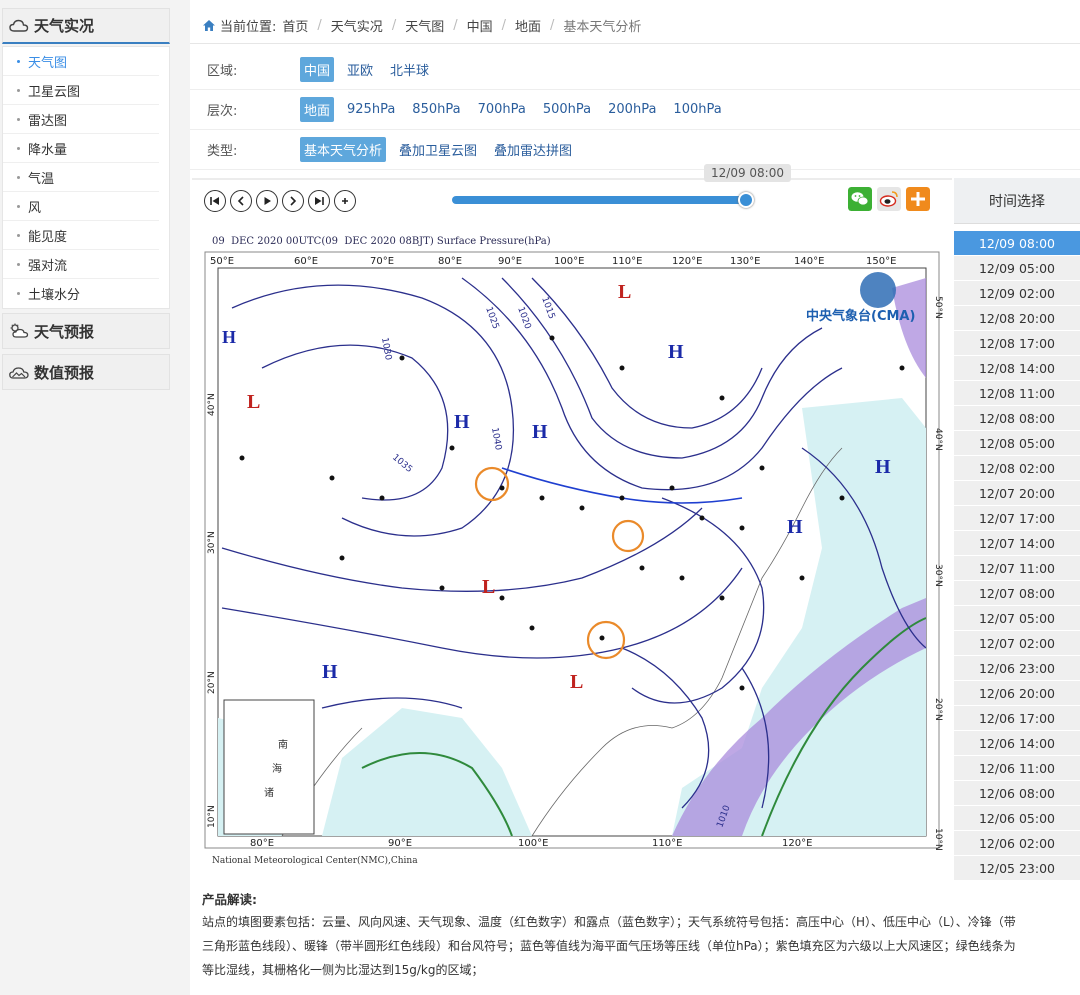 This screenshot has height=995, width=1080. What do you see at coordinates (319, 201) in the screenshot?
I see `last-frame-button` at bounding box center [319, 201].